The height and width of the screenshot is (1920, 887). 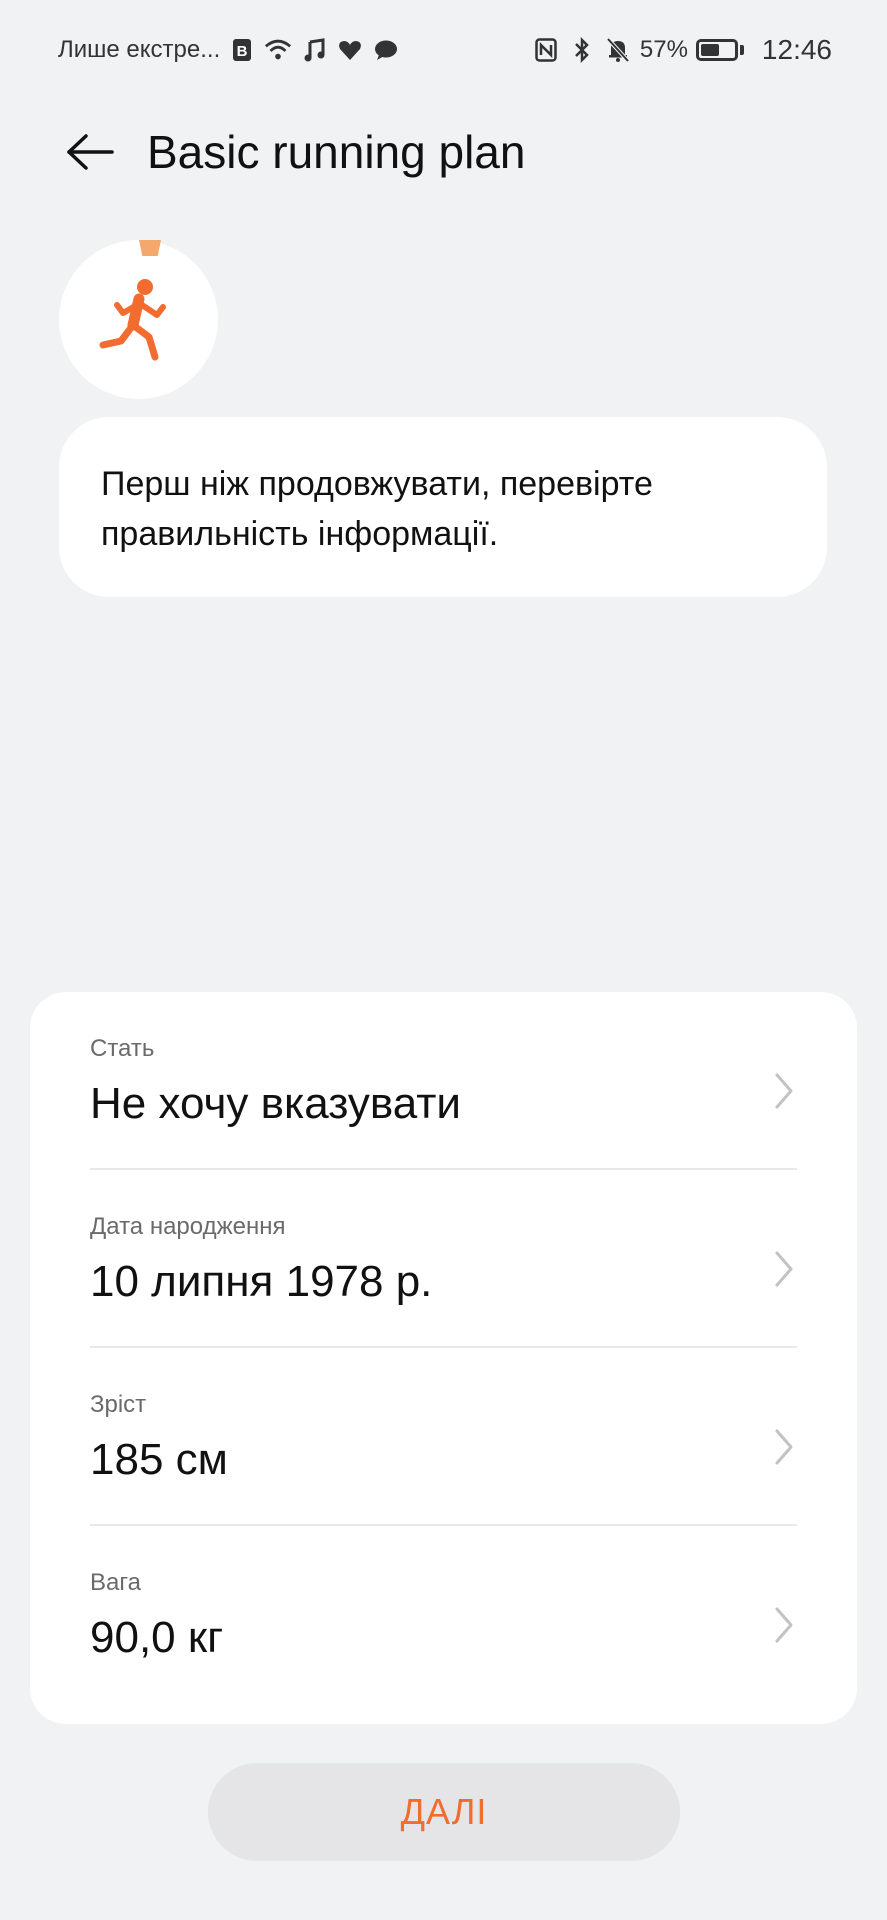 What do you see at coordinates (350, 50) in the screenshot?
I see `heart-icon` at bounding box center [350, 50].